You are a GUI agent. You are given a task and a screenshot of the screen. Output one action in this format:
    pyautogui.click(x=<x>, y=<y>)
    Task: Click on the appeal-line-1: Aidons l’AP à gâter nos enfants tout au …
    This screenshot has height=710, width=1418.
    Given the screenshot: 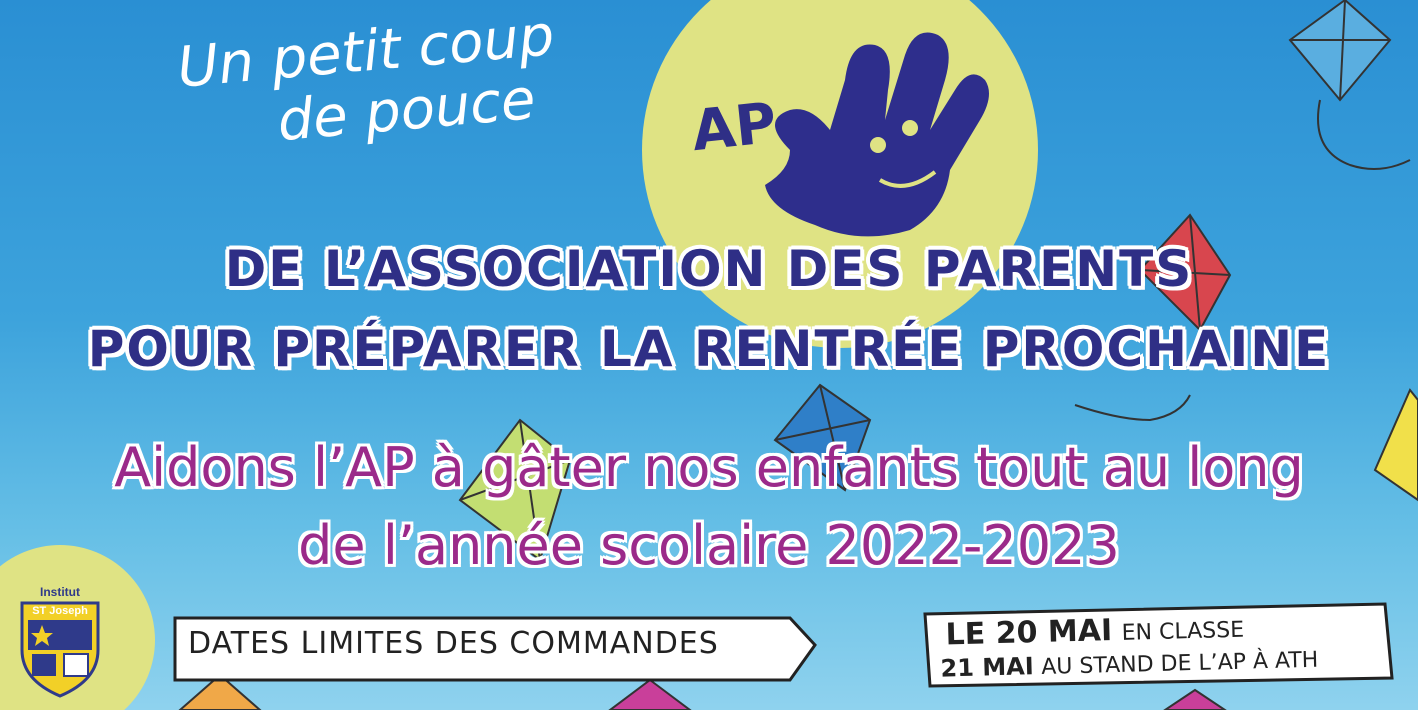 What is the action you would take?
    pyautogui.click(x=709, y=467)
    